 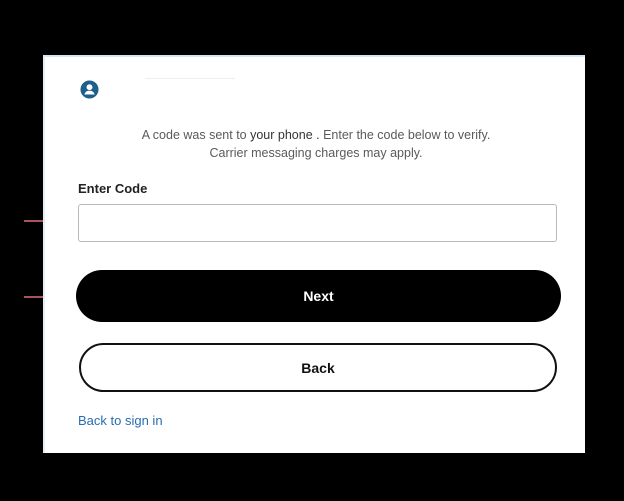 I want to click on message-prefix: A code was sent to, so click(x=194, y=135).